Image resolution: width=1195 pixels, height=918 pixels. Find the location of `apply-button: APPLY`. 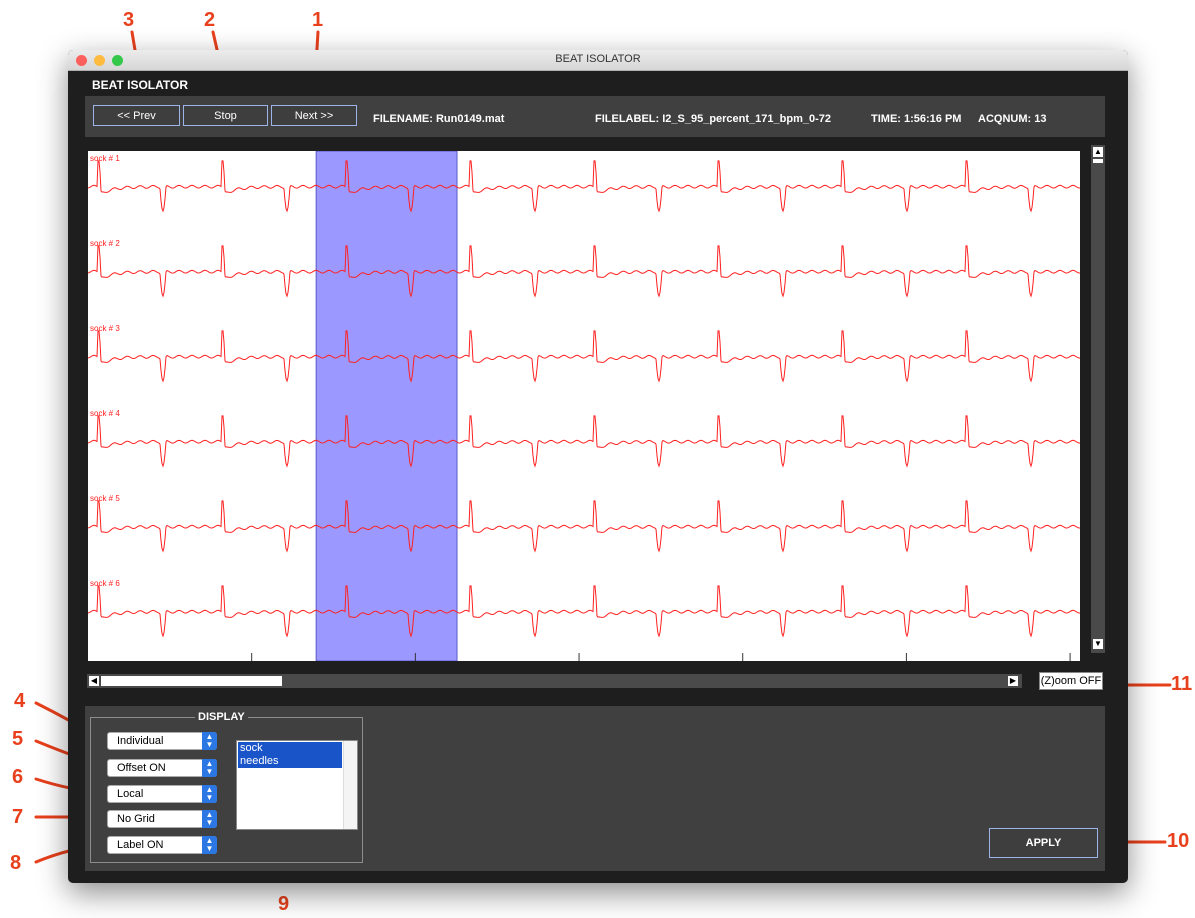

apply-button: APPLY is located at coordinates (1043, 843).